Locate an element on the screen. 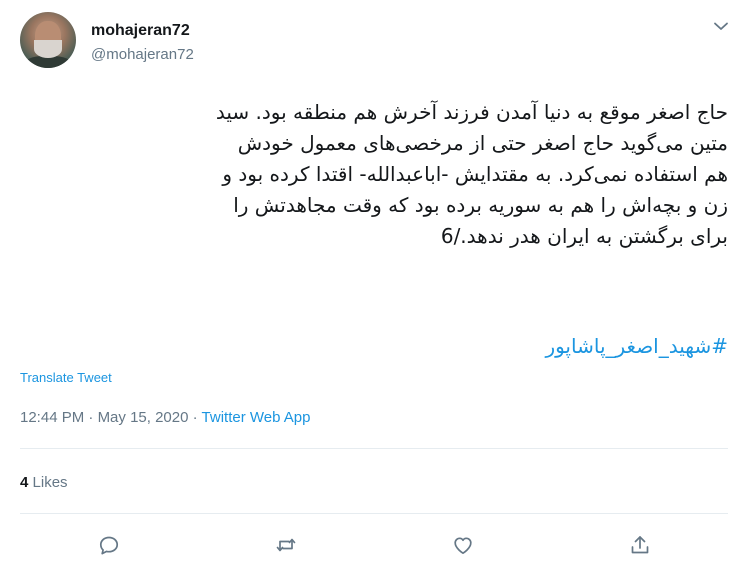 The image size is (748, 573). likes-stat: 4 Likes is located at coordinates (44, 482).